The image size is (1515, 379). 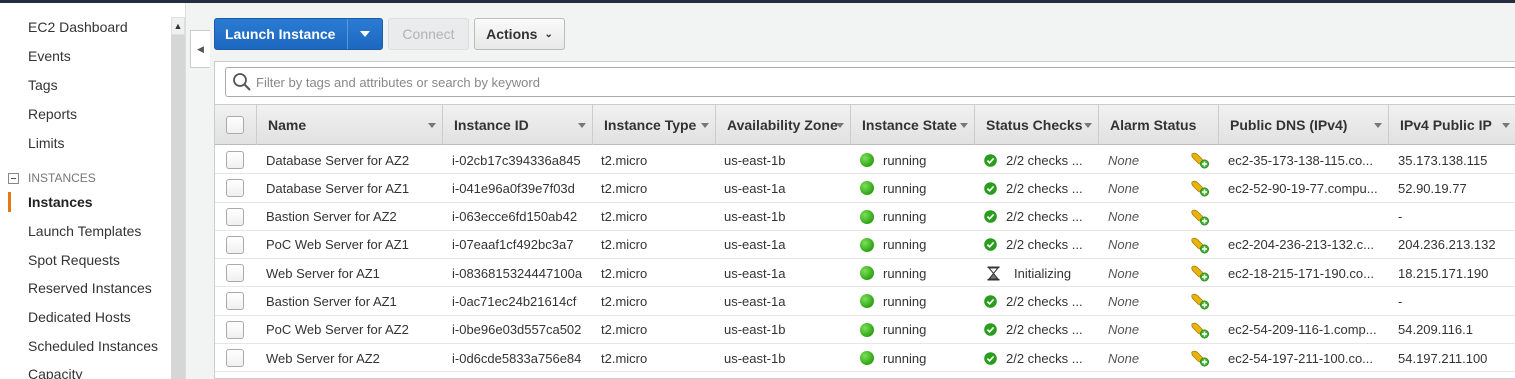 I want to click on cell-instance-type: t2.micro, so click(x=624, y=301).